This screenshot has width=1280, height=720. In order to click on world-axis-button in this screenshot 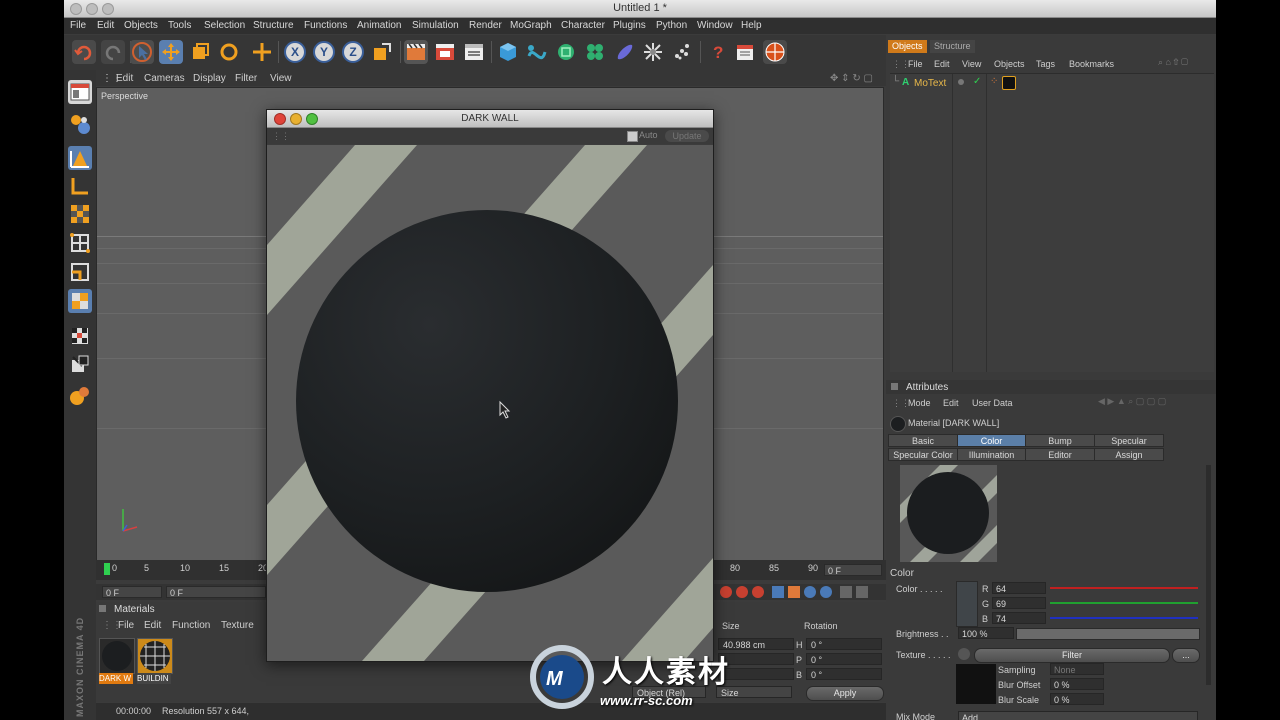, I will do `click(262, 52)`.